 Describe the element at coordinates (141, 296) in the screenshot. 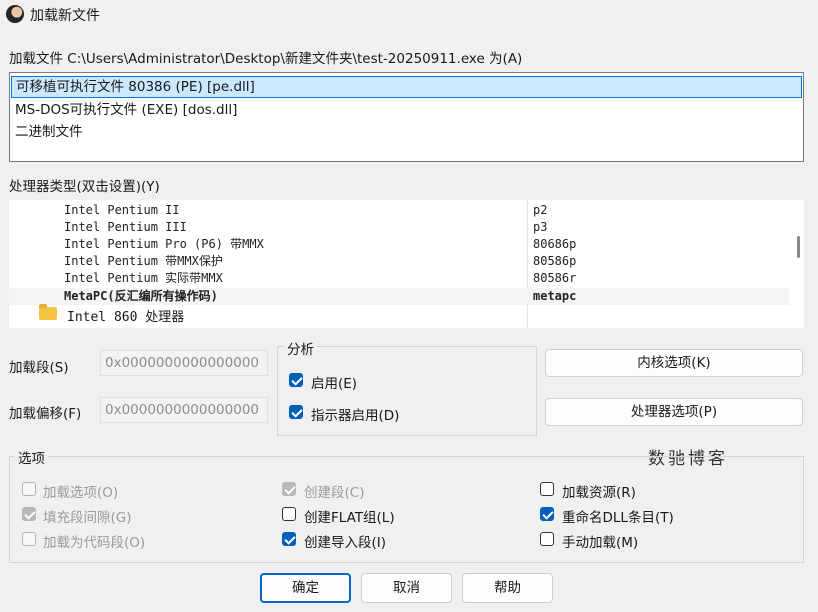

I see `processor-name: MetaPC(反汇编所有操作码)` at that location.